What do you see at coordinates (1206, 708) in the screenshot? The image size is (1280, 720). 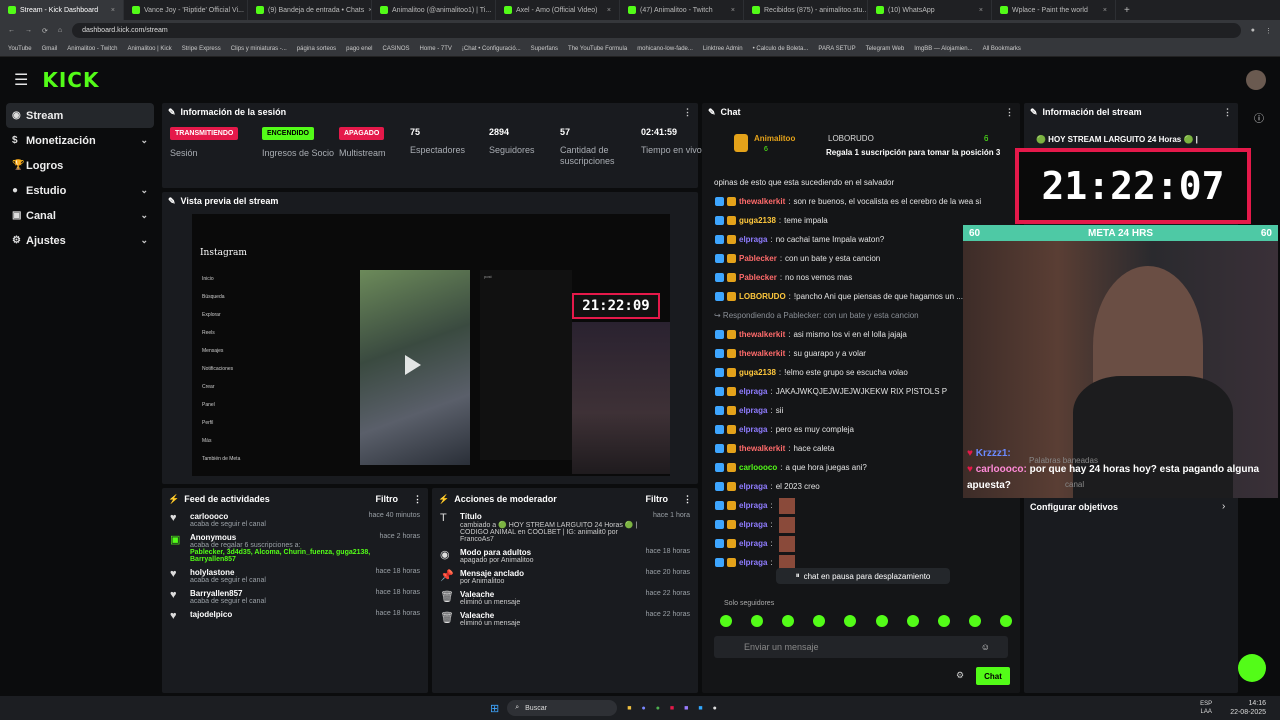 I see `language-indicator: ESP LAA` at bounding box center [1206, 708].